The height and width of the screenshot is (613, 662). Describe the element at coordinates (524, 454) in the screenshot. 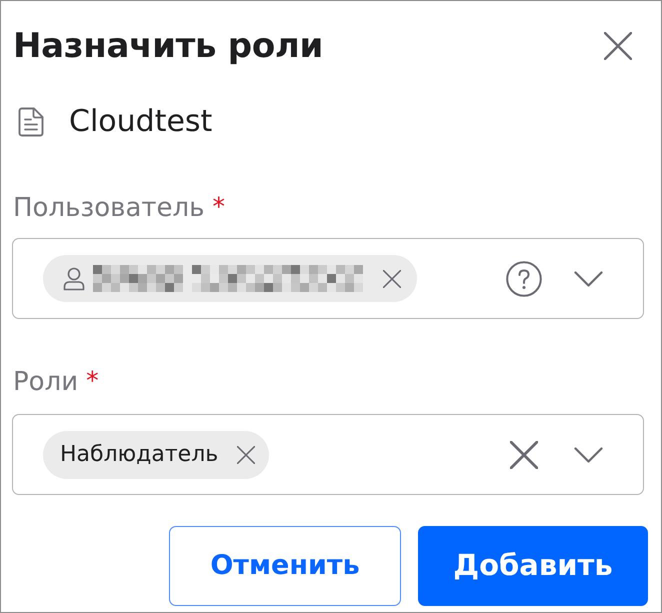

I see `clear-icon` at that location.